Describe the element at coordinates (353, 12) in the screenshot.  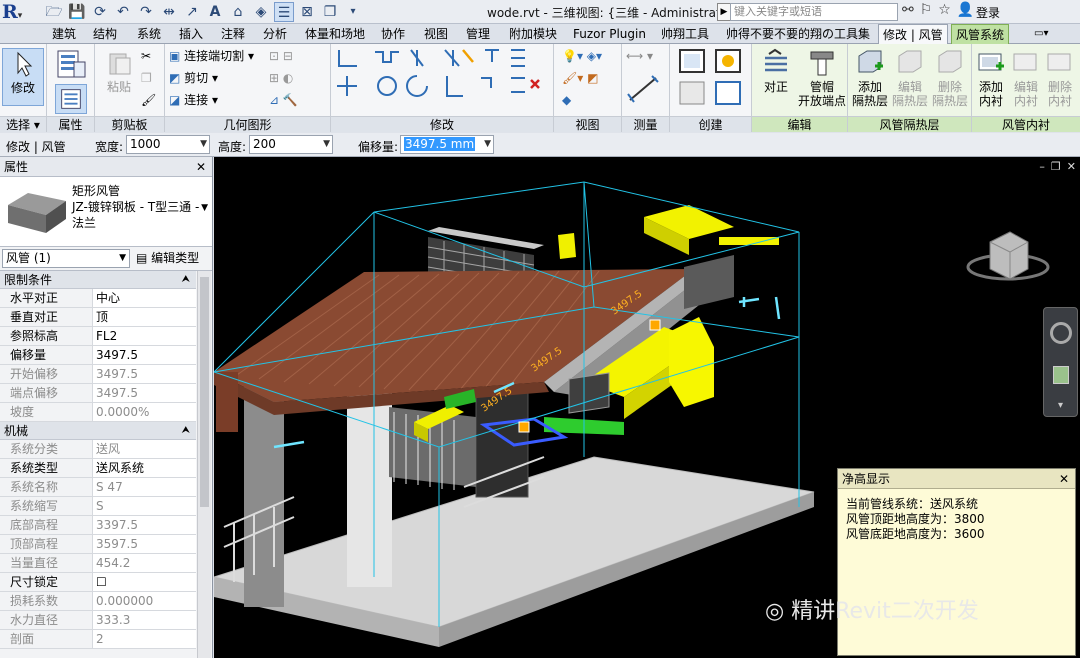
I see `customize-qat-icon: ▾` at that location.